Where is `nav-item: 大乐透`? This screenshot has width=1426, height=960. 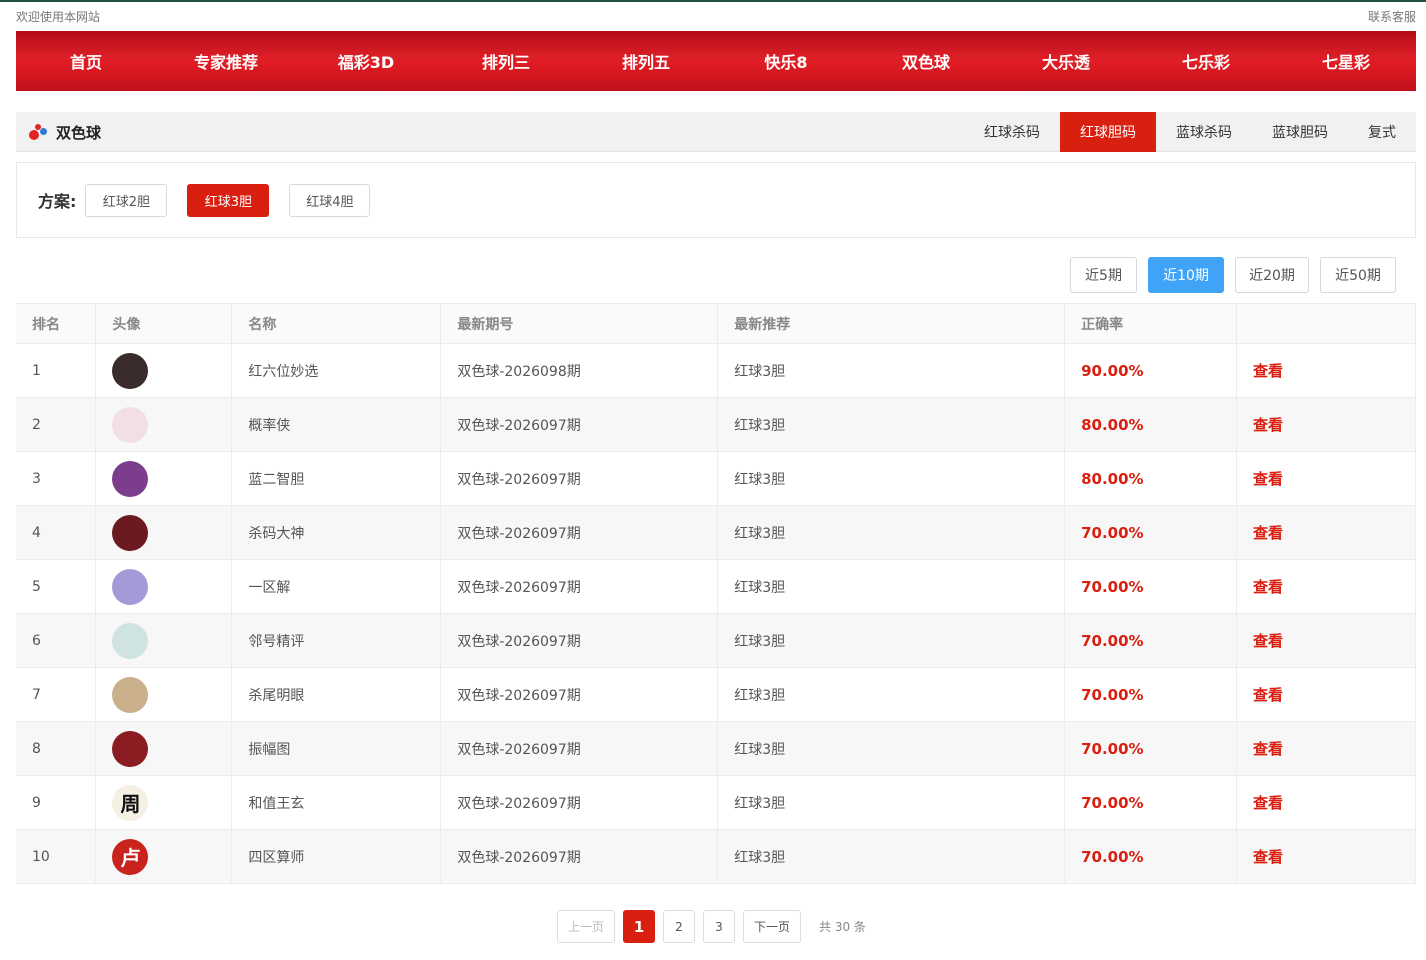 nav-item: 大乐透 is located at coordinates (1066, 61).